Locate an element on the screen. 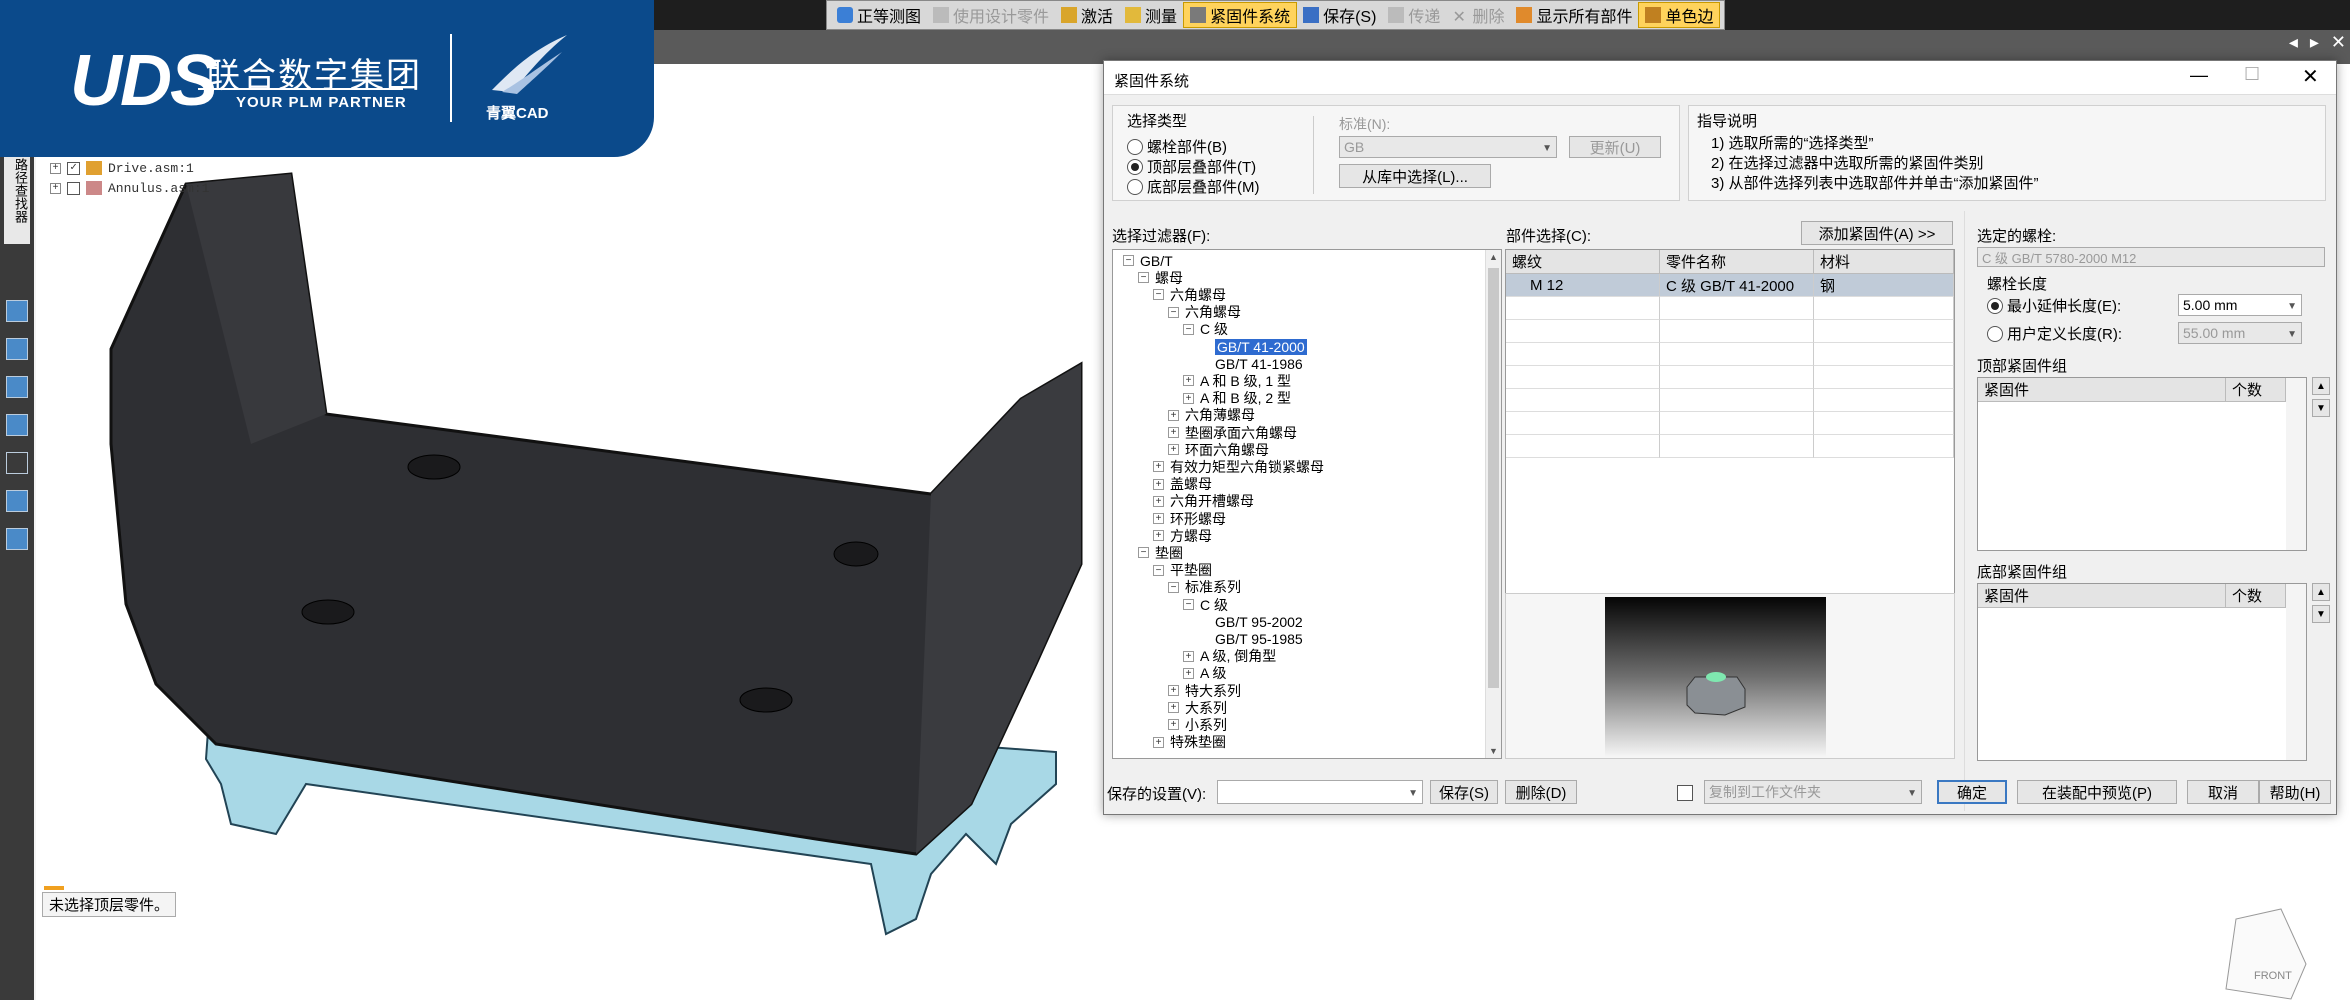 The width and height of the screenshot is (2350, 1000). scroll-right-icon: ▸ is located at coordinates (2314, 42).